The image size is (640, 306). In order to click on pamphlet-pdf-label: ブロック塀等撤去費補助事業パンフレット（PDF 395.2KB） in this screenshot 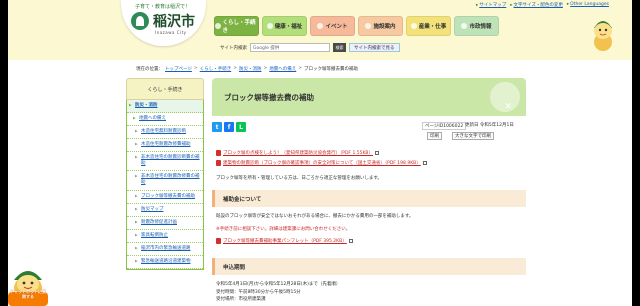, I will do `click(285, 241)`.